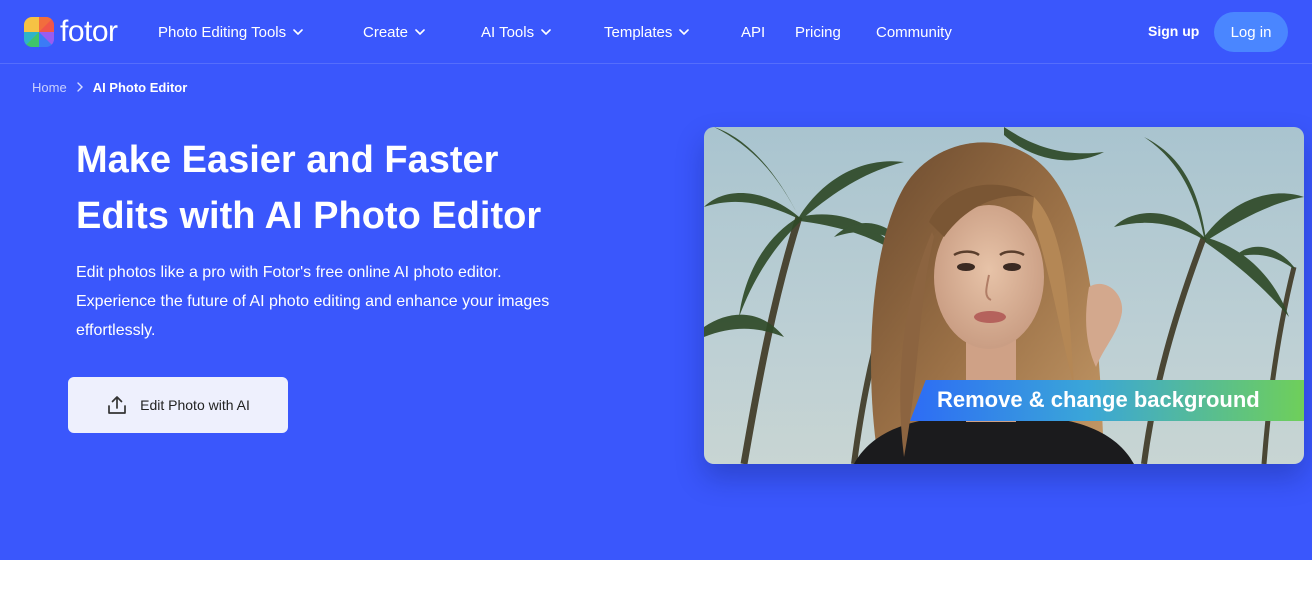  Describe the element at coordinates (1251, 32) in the screenshot. I see `log-in-button: Log in` at that location.